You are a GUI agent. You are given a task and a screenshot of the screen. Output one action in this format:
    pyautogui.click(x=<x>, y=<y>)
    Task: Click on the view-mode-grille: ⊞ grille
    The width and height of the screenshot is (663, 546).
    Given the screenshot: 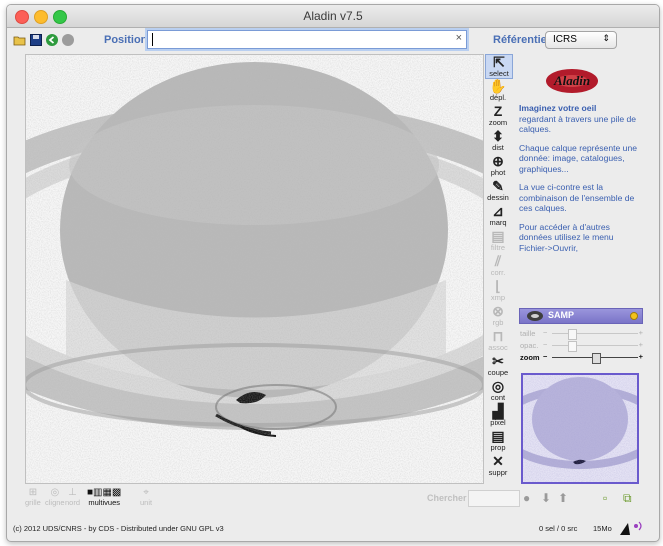 What is the action you would take?
    pyautogui.click(x=33, y=497)
    